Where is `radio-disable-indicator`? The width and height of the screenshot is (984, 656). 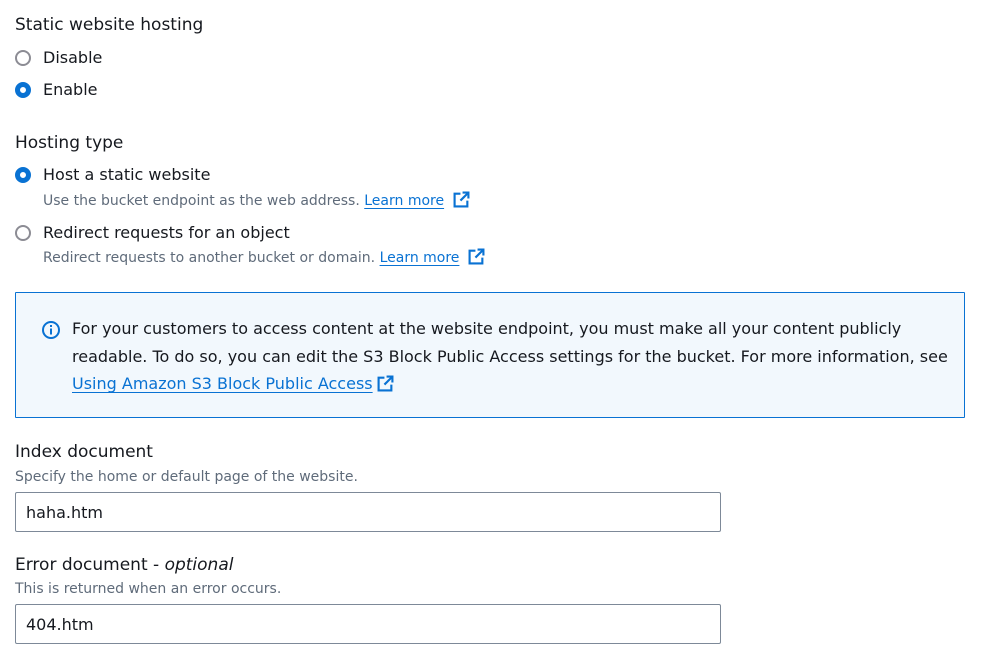
radio-disable-indicator is located at coordinates (23, 58).